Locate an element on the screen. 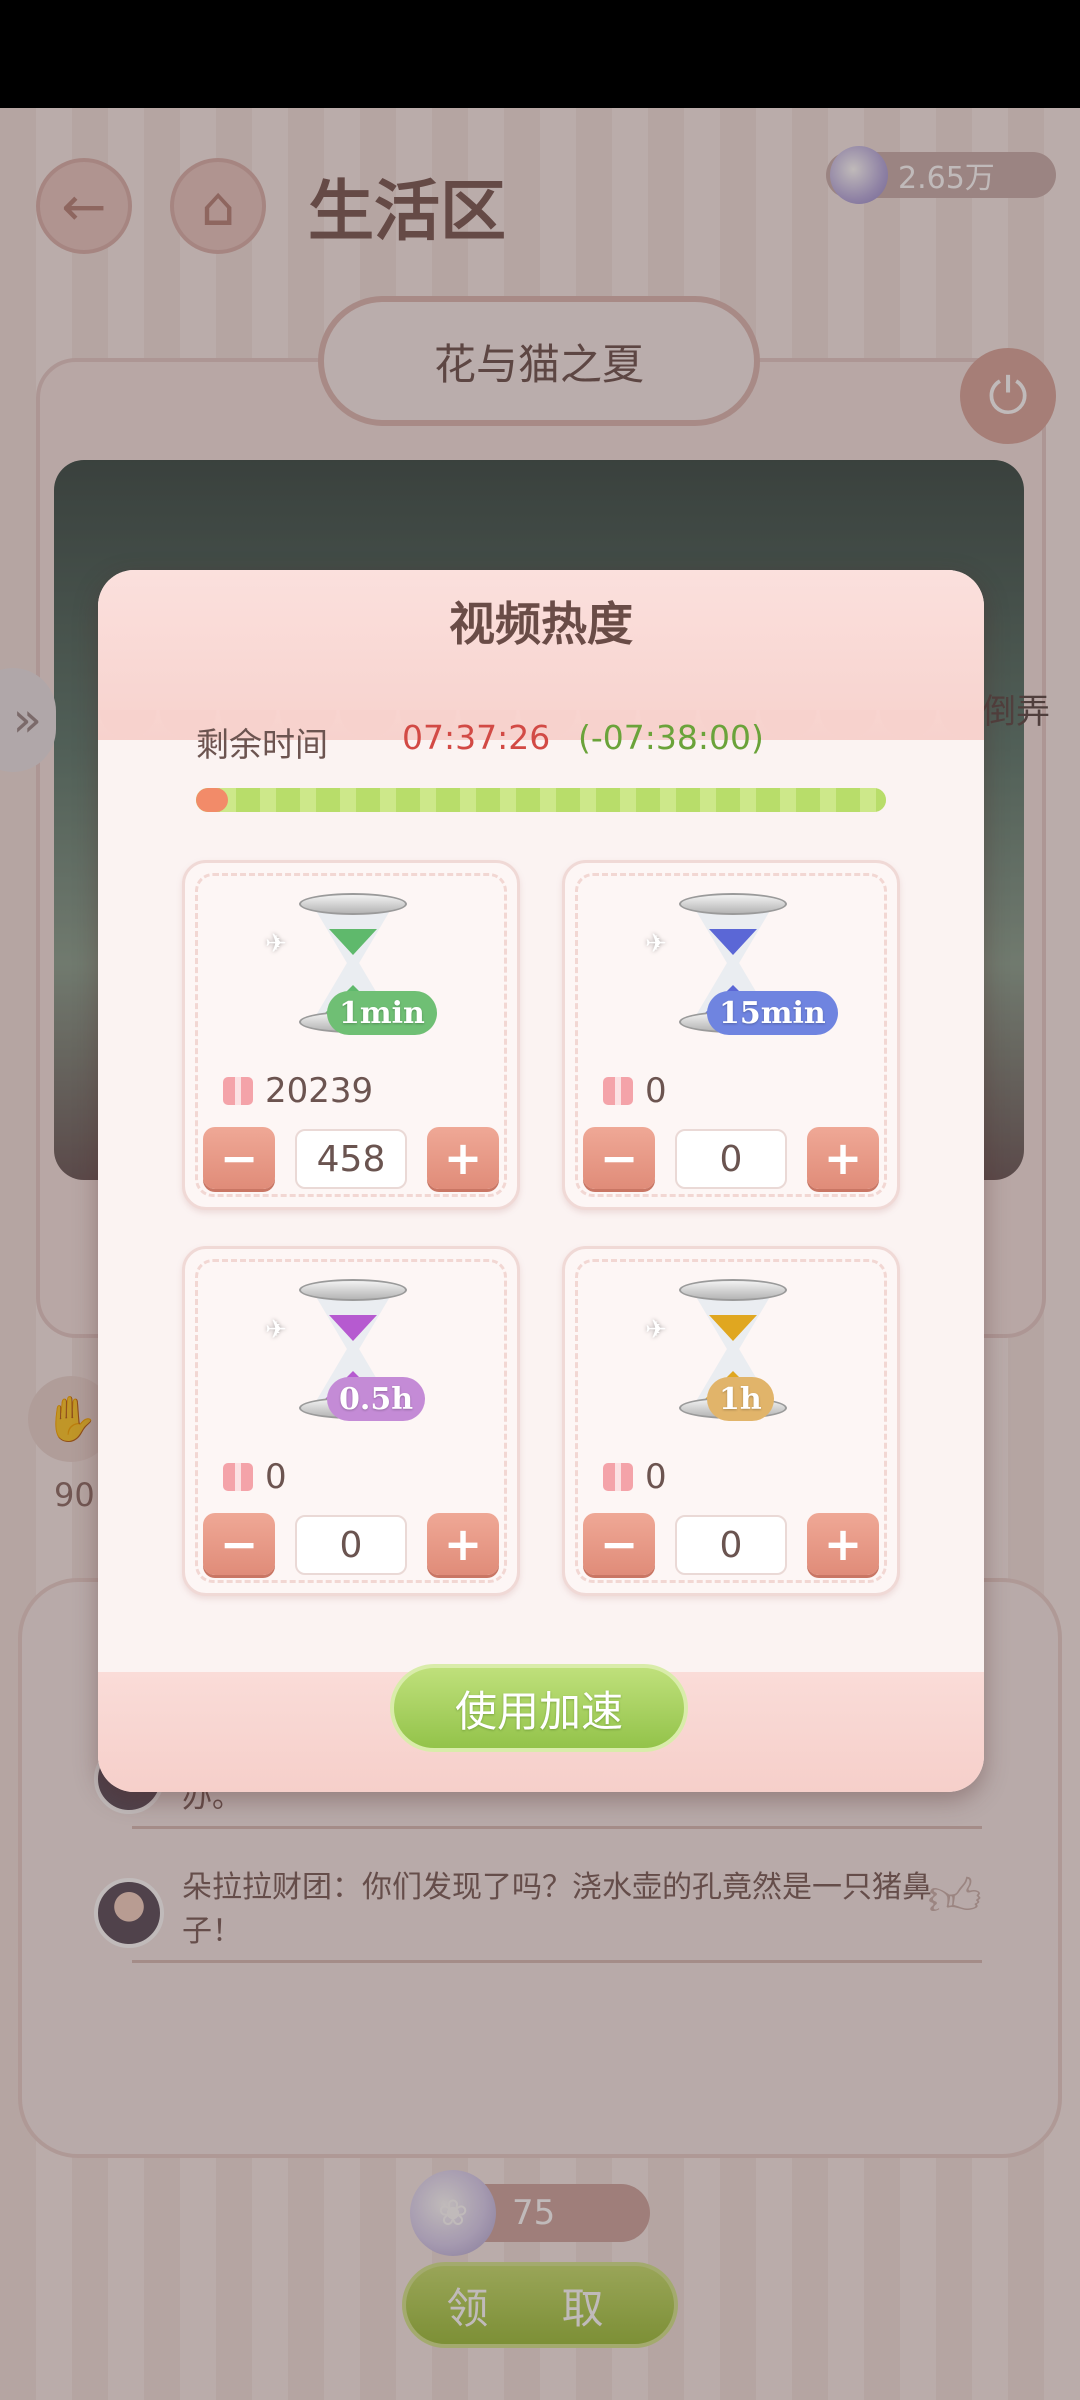 Image resolution: width=1080 pixels, height=2400 pixels. owned-count: 20239 is located at coordinates (319, 1091).